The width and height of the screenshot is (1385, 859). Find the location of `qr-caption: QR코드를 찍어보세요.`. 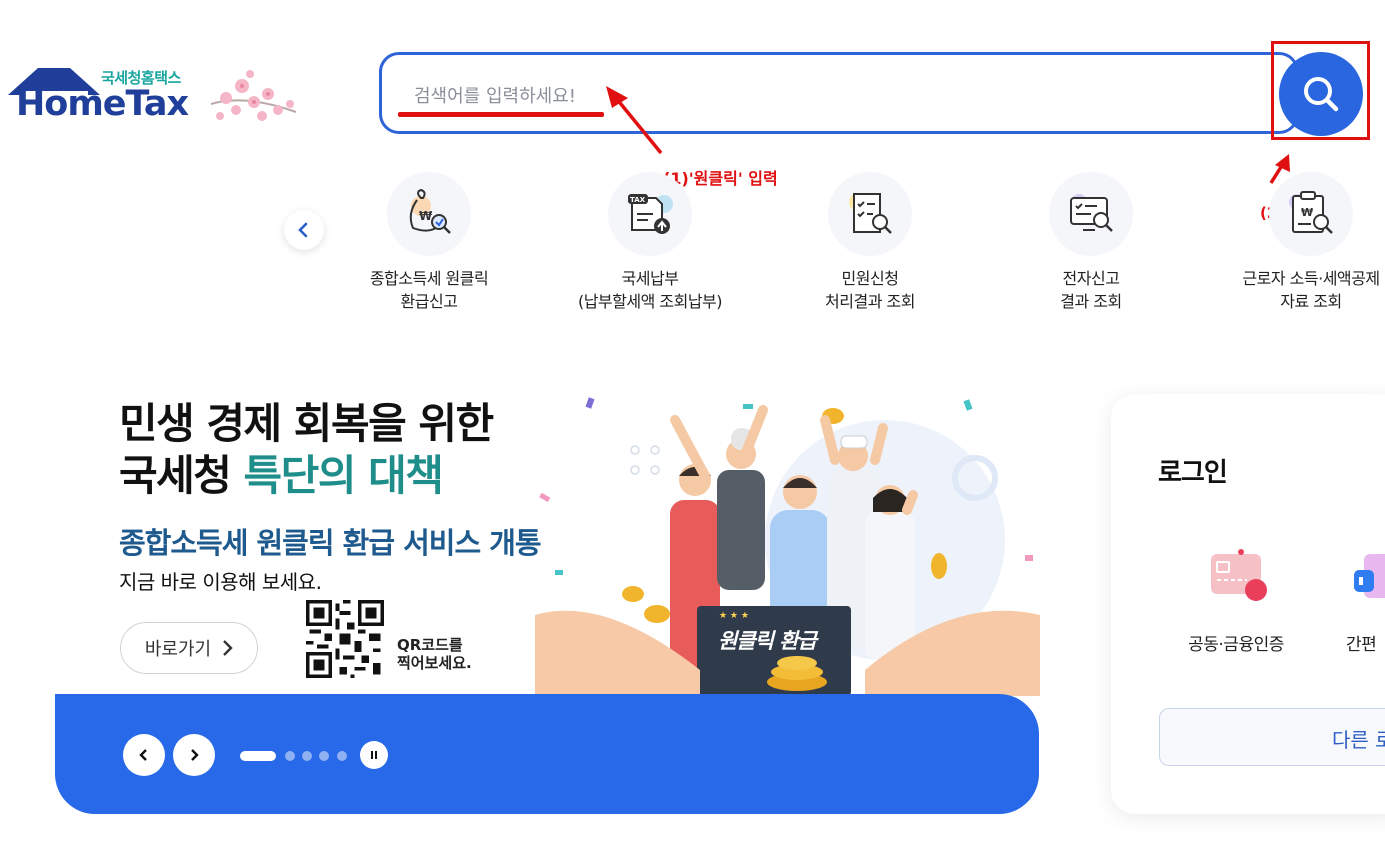

qr-caption: QR코드를 찍어보세요. is located at coordinates (434, 654).